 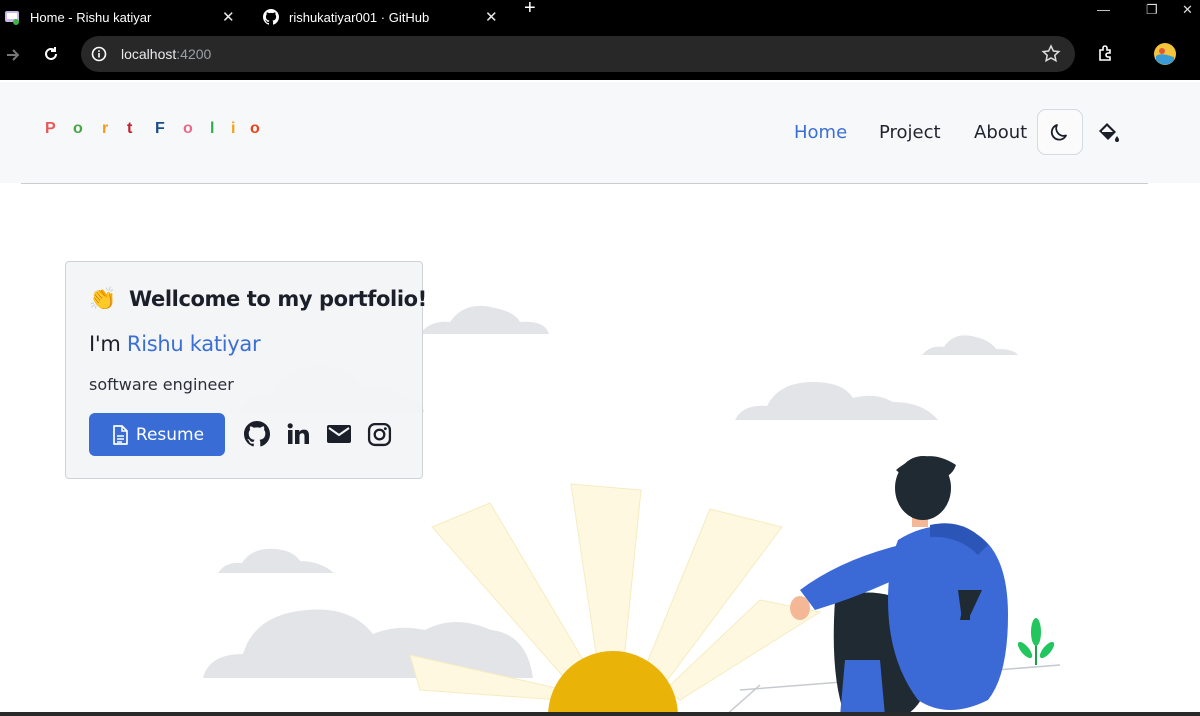 What do you see at coordinates (359, 17) in the screenshot?
I see `tab-title: rishukatiyar001 · GitHub` at bounding box center [359, 17].